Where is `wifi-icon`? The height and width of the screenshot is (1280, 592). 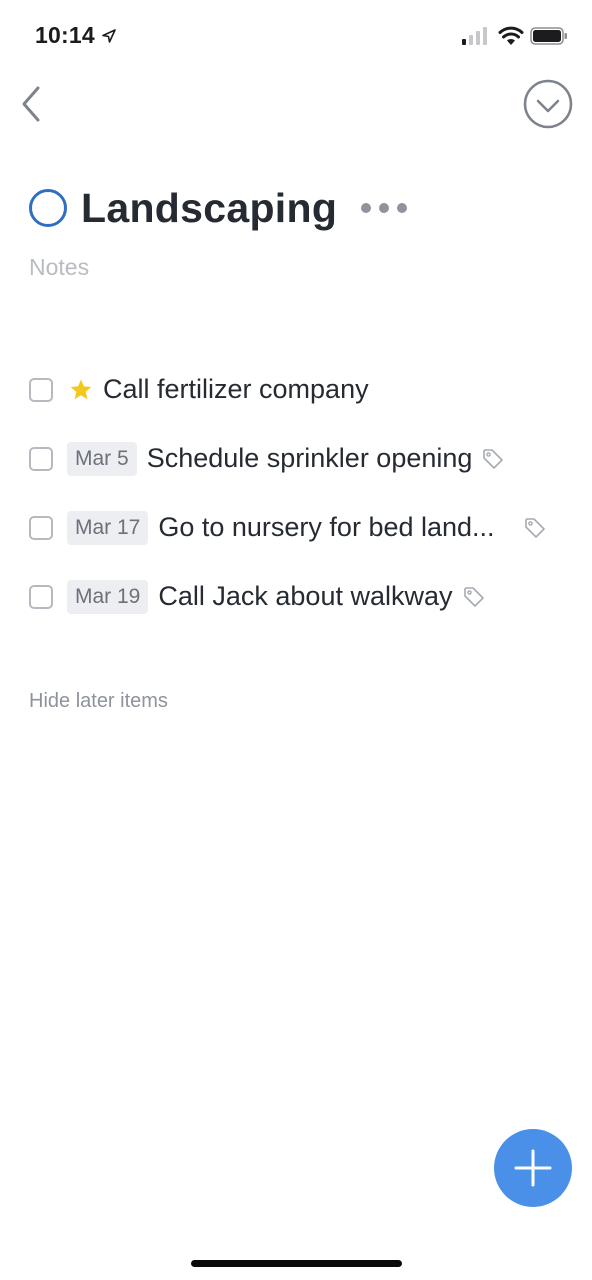
wifi-icon is located at coordinates (511, 35).